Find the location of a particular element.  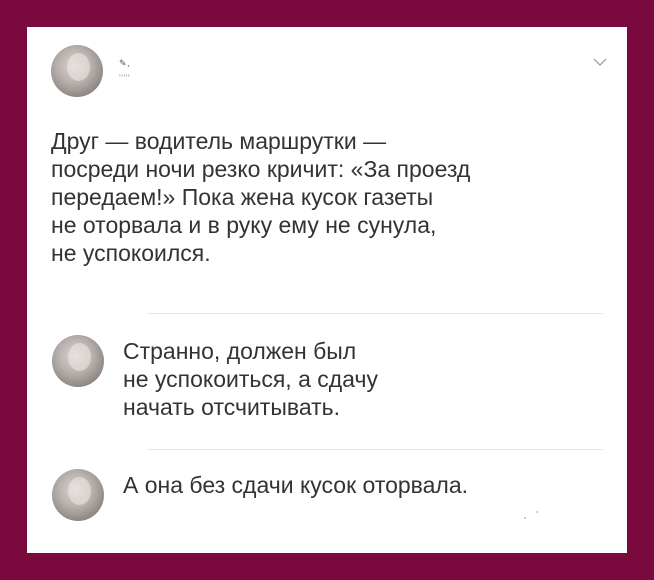

author-name: ✎ , is located at coordinates (124, 63).